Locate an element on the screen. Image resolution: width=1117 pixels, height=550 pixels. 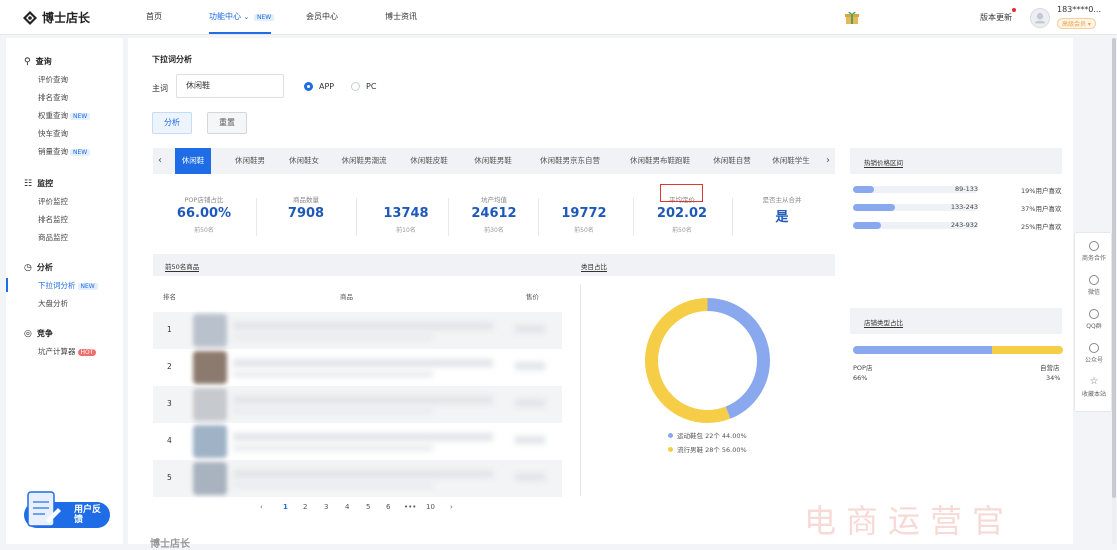
row-rank: 5 is located at coordinates (169, 477).